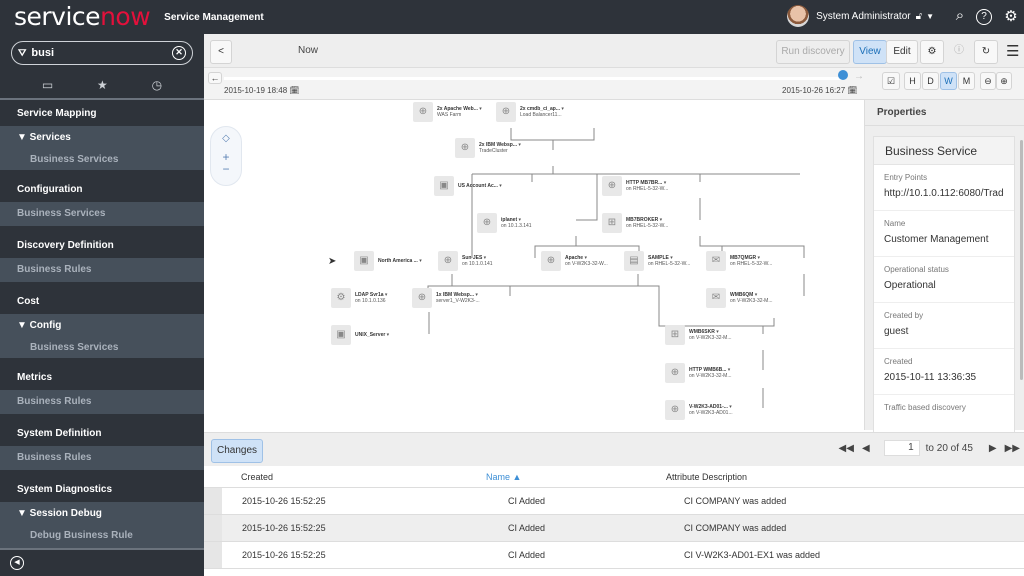 The image size is (1024, 576). I want to click on scale-d-button: D, so click(930, 81).